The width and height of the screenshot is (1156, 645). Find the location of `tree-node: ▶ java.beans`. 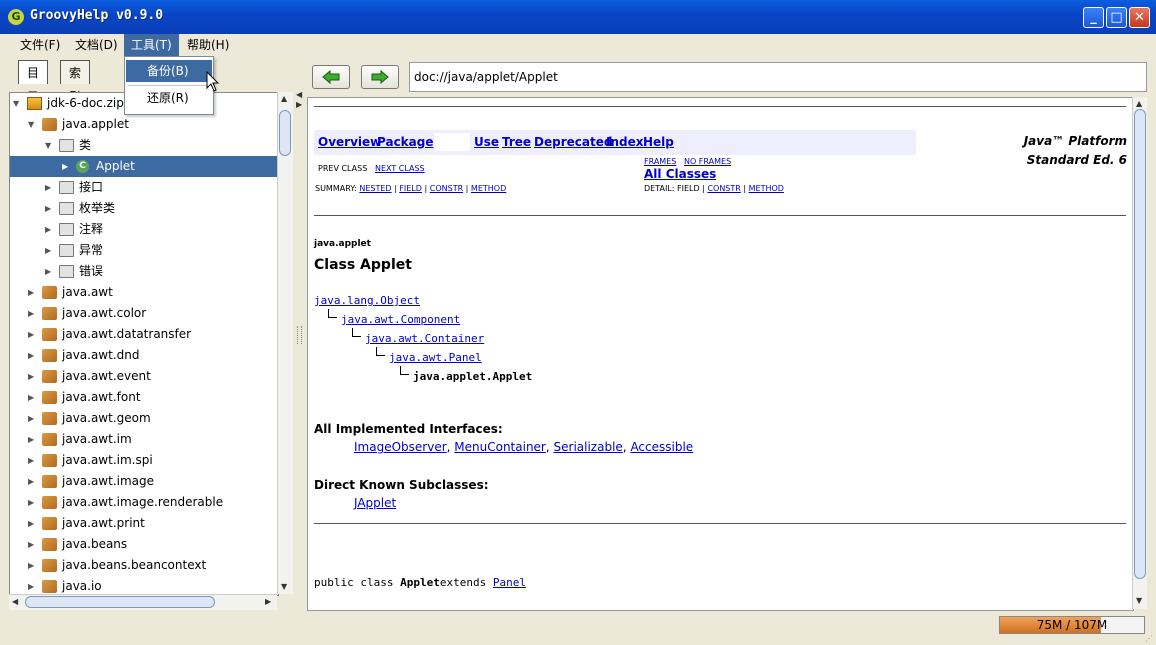

tree-node: ▶ java.beans is located at coordinates (144, 544).